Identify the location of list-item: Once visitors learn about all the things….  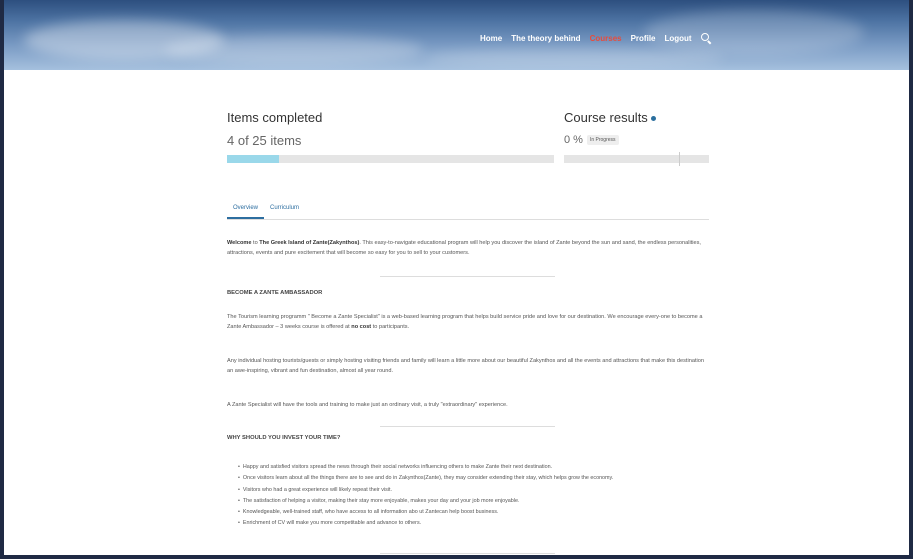
(473, 478).